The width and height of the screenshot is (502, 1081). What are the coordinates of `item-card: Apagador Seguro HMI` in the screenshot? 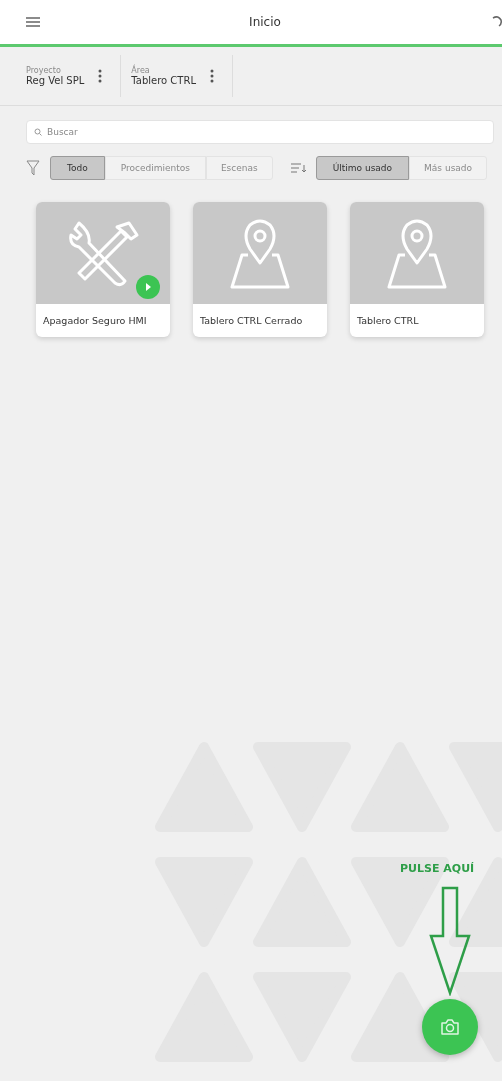 It's located at (103, 269).